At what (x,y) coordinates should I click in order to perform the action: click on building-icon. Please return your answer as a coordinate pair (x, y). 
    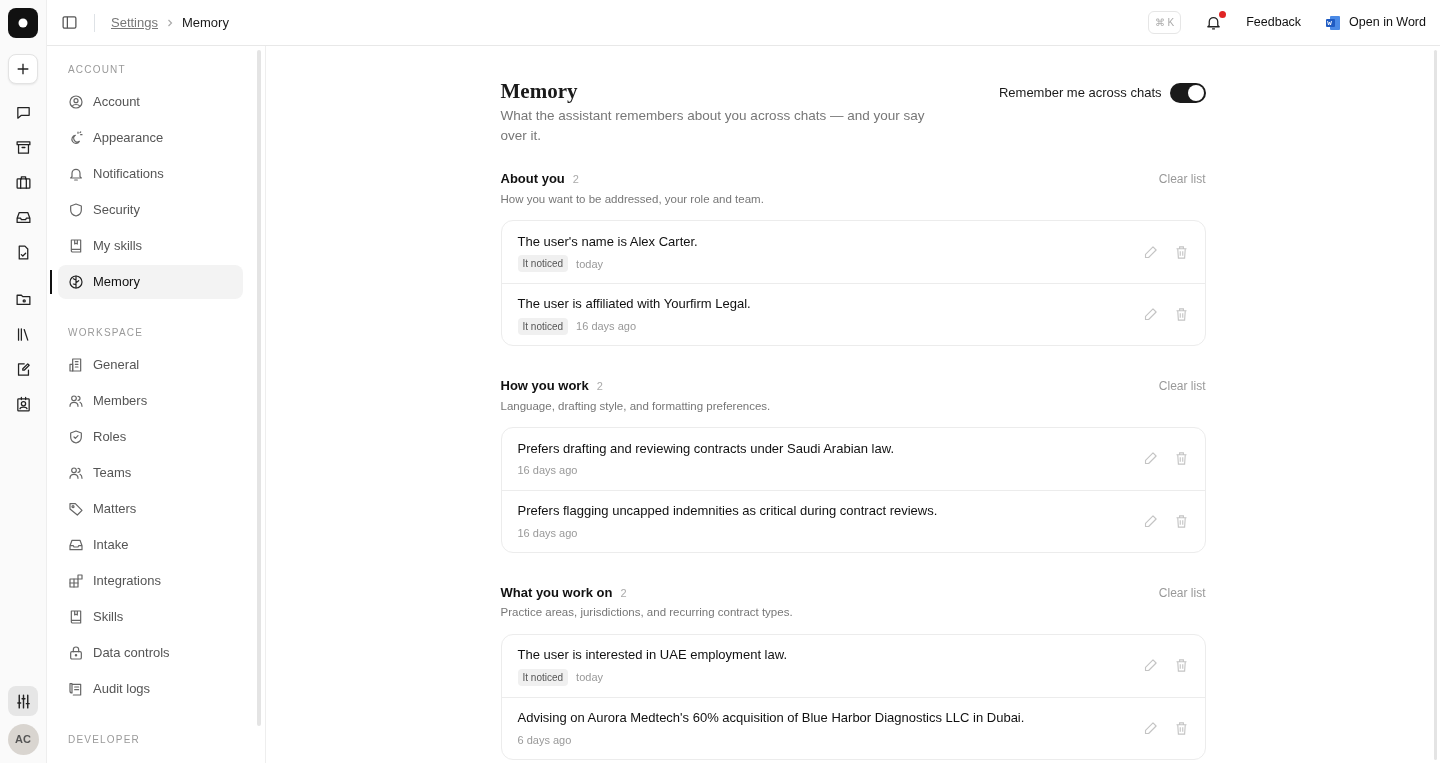
    Looking at the image, I should click on (76, 365).